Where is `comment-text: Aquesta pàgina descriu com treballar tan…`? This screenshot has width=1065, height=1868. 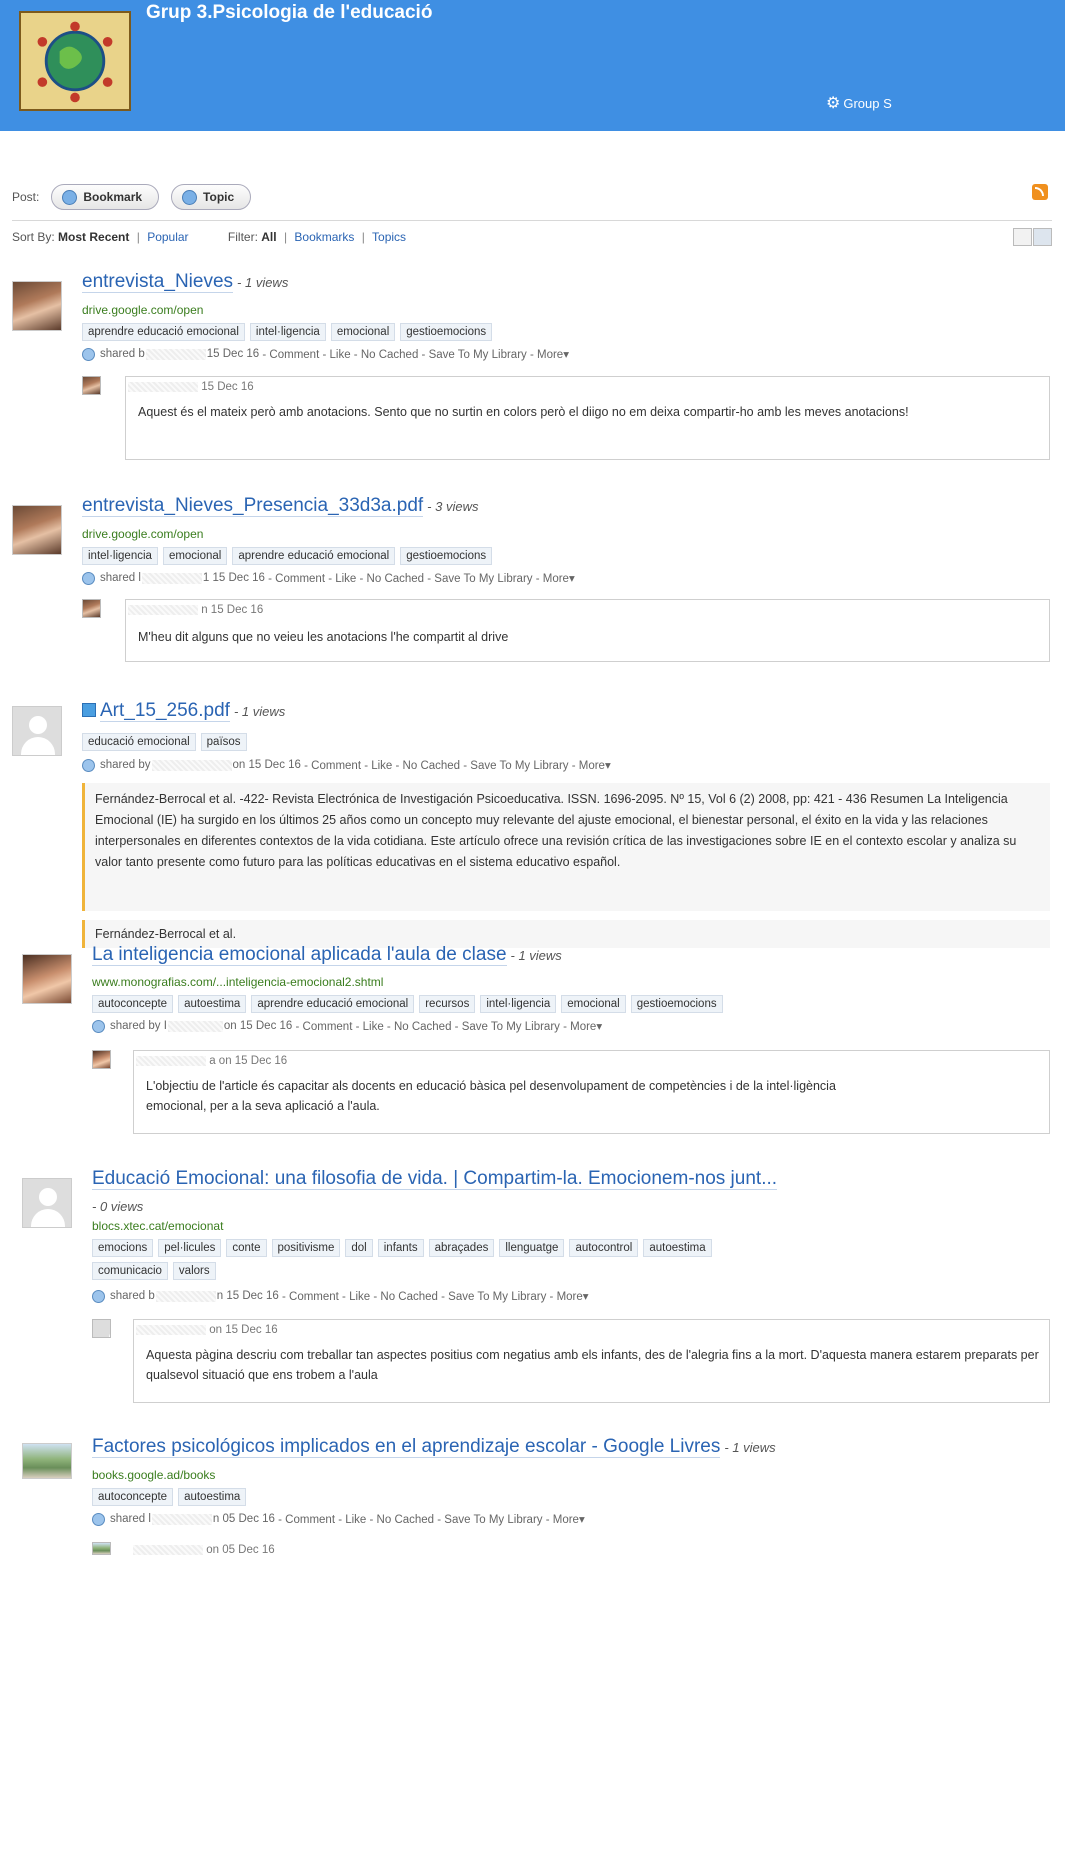
comment-text: Aquesta pàgina descriu com treballar tan… is located at coordinates (592, 1365).